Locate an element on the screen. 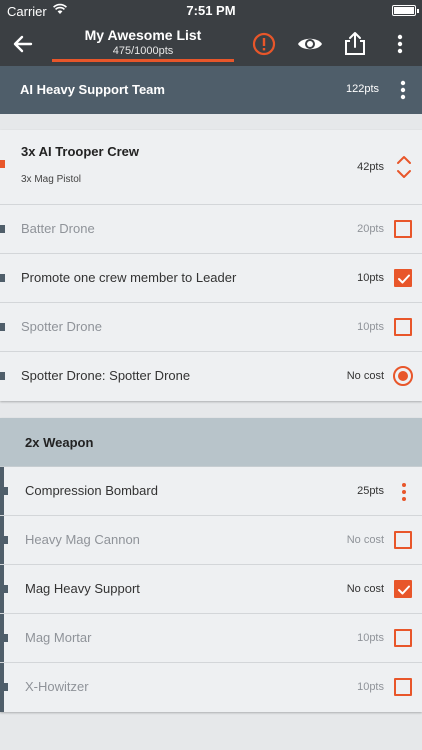 The image size is (422, 750). expand-collapse-icon is located at coordinates (404, 167).